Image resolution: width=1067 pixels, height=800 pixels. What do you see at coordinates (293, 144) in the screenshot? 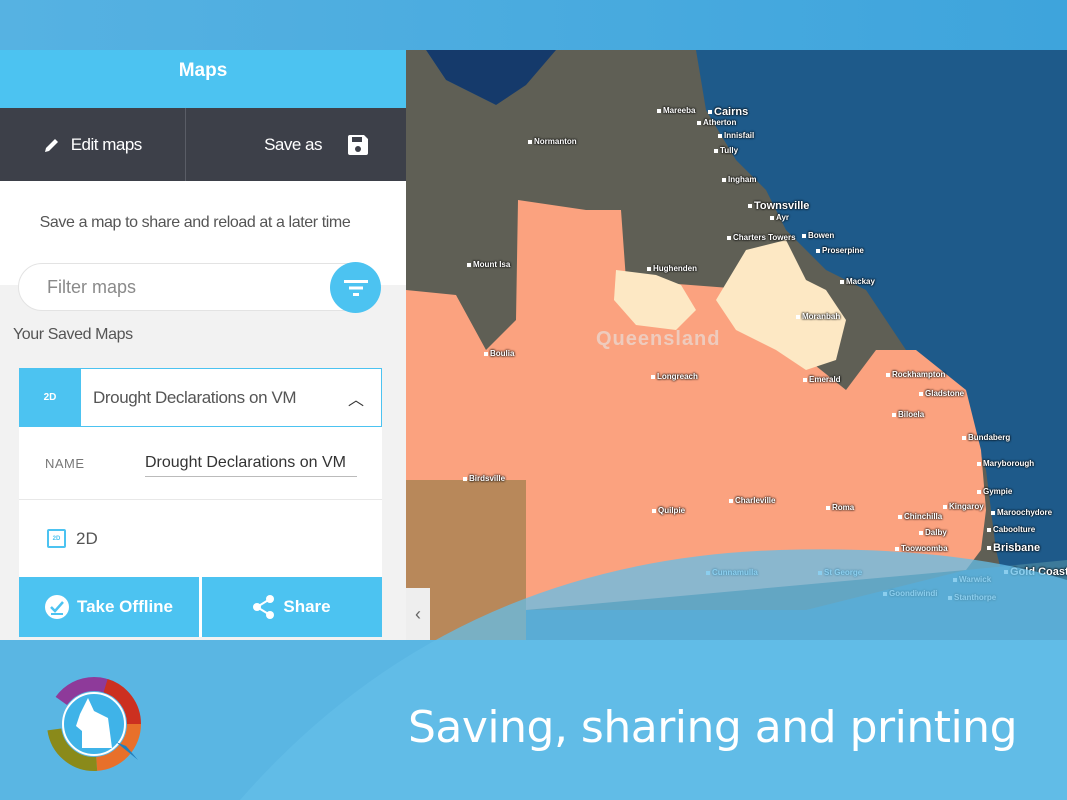
I see `save-as-label: Save as` at bounding box center [293, 144].